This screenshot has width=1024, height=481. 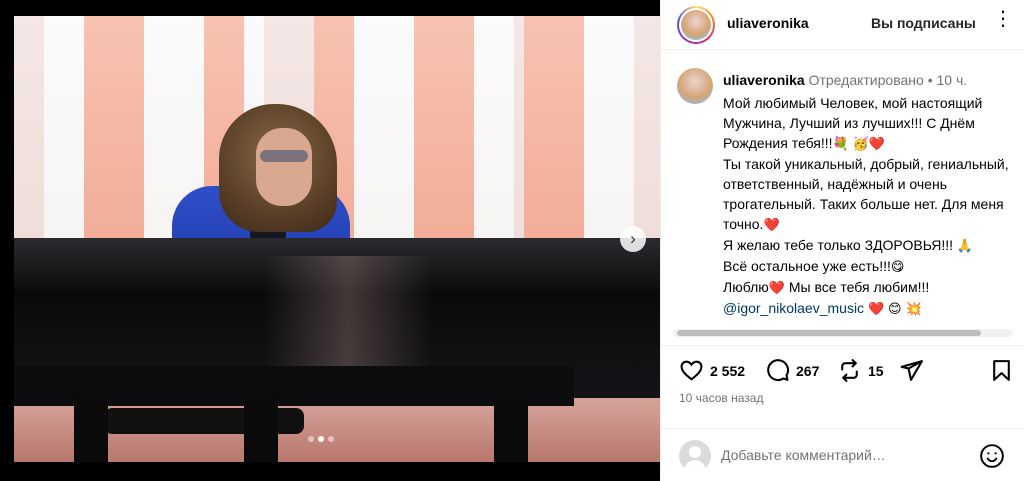 I want to click on caption-username: uliaveronika, so click(x=764, y=80).